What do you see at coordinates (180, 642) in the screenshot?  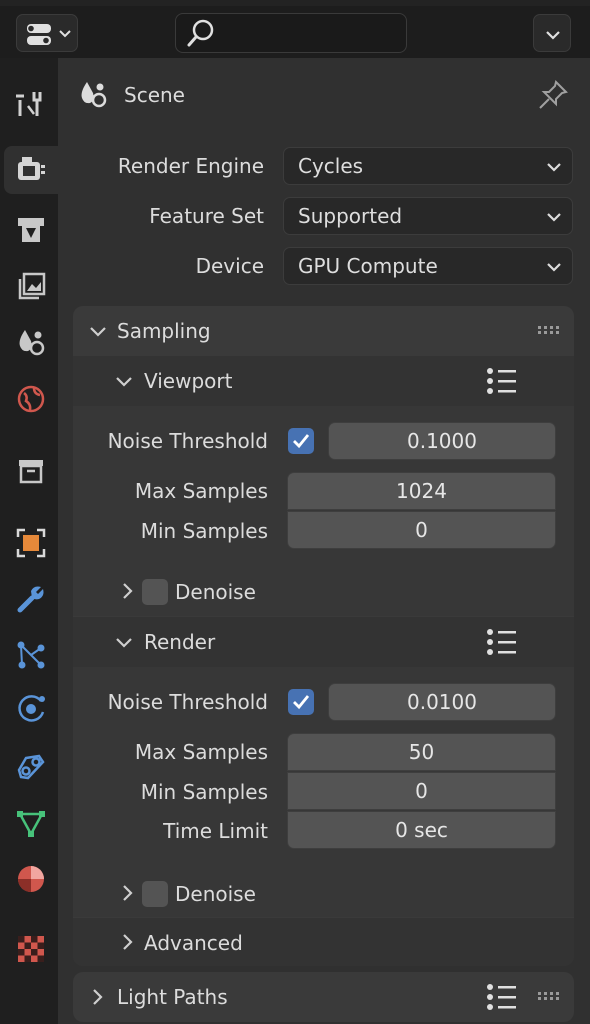 I see `render-title: Render` at bounding box center [180, 642].